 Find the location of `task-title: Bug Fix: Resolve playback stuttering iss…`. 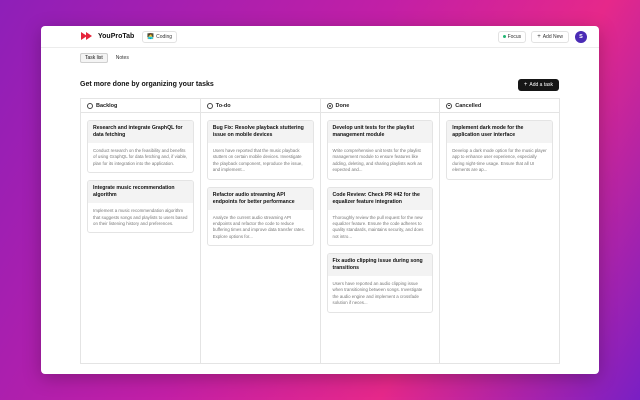

task-title: Bug Fix: Resolve playback stuttering iss… is located at coordinates (260, 132).